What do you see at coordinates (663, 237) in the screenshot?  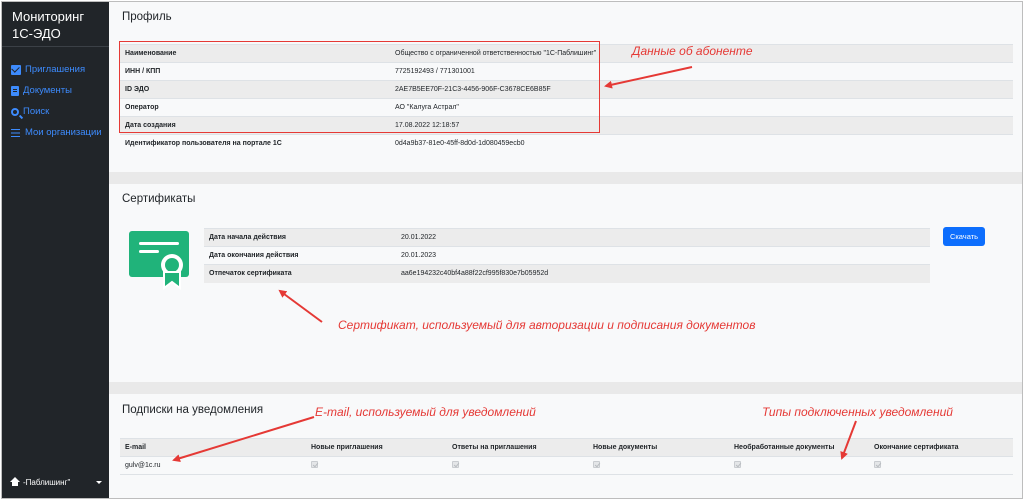 I see `table-value: 20.01.2022` at bounding box center [663, 237].